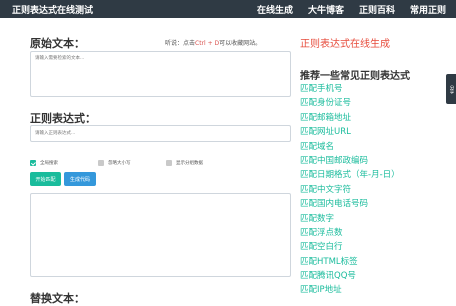 This screenshot has height=306, width=456. Describe the element at coordinates (350, 161) in the screenshot. I see `regex-link-postcode: 匹配中国邮政编码` at that location.